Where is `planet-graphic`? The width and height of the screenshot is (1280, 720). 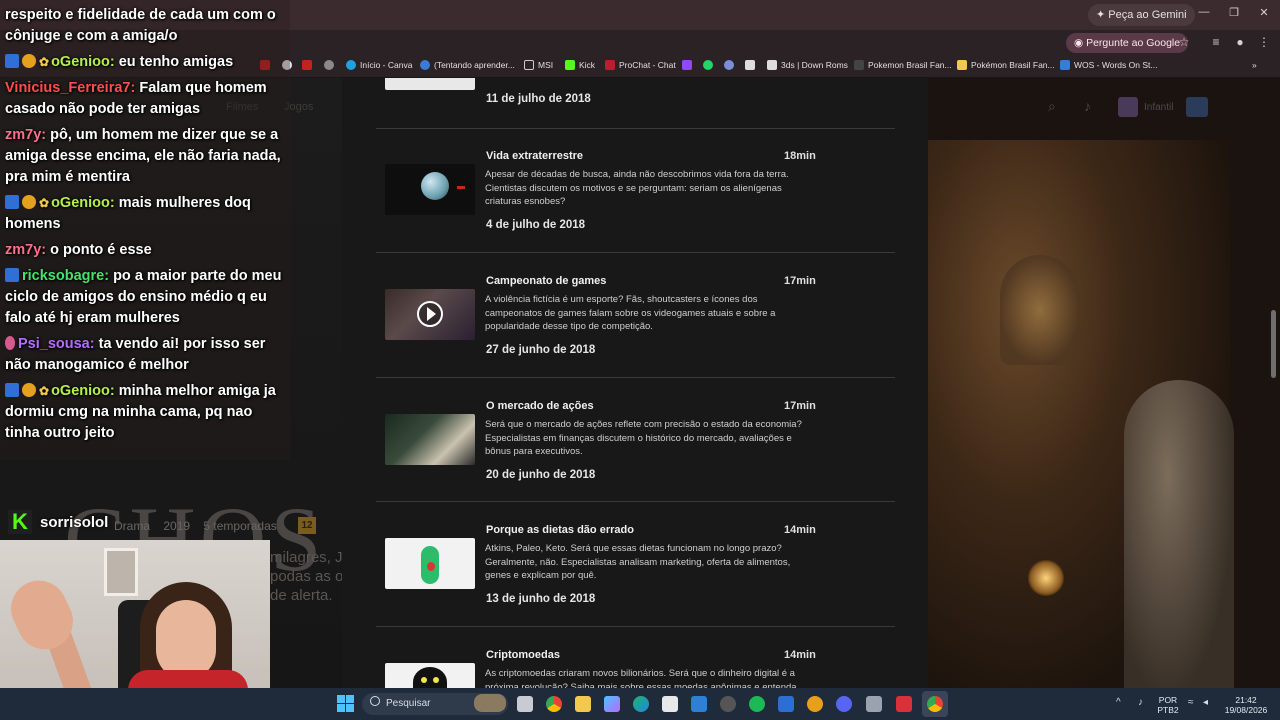
planet-graphic is located at coordinates (435, 186).